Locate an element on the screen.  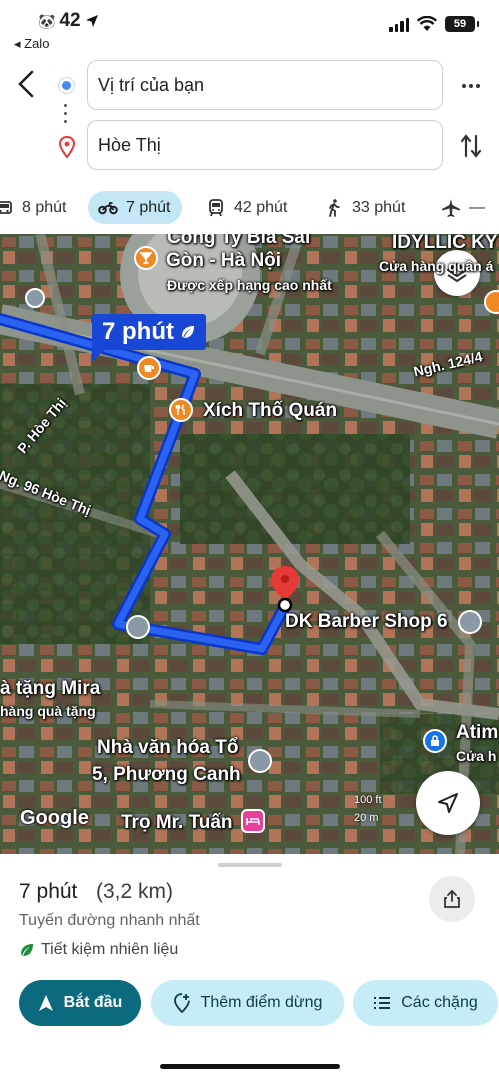
home-indicator is located at coordinates (250, 1066).